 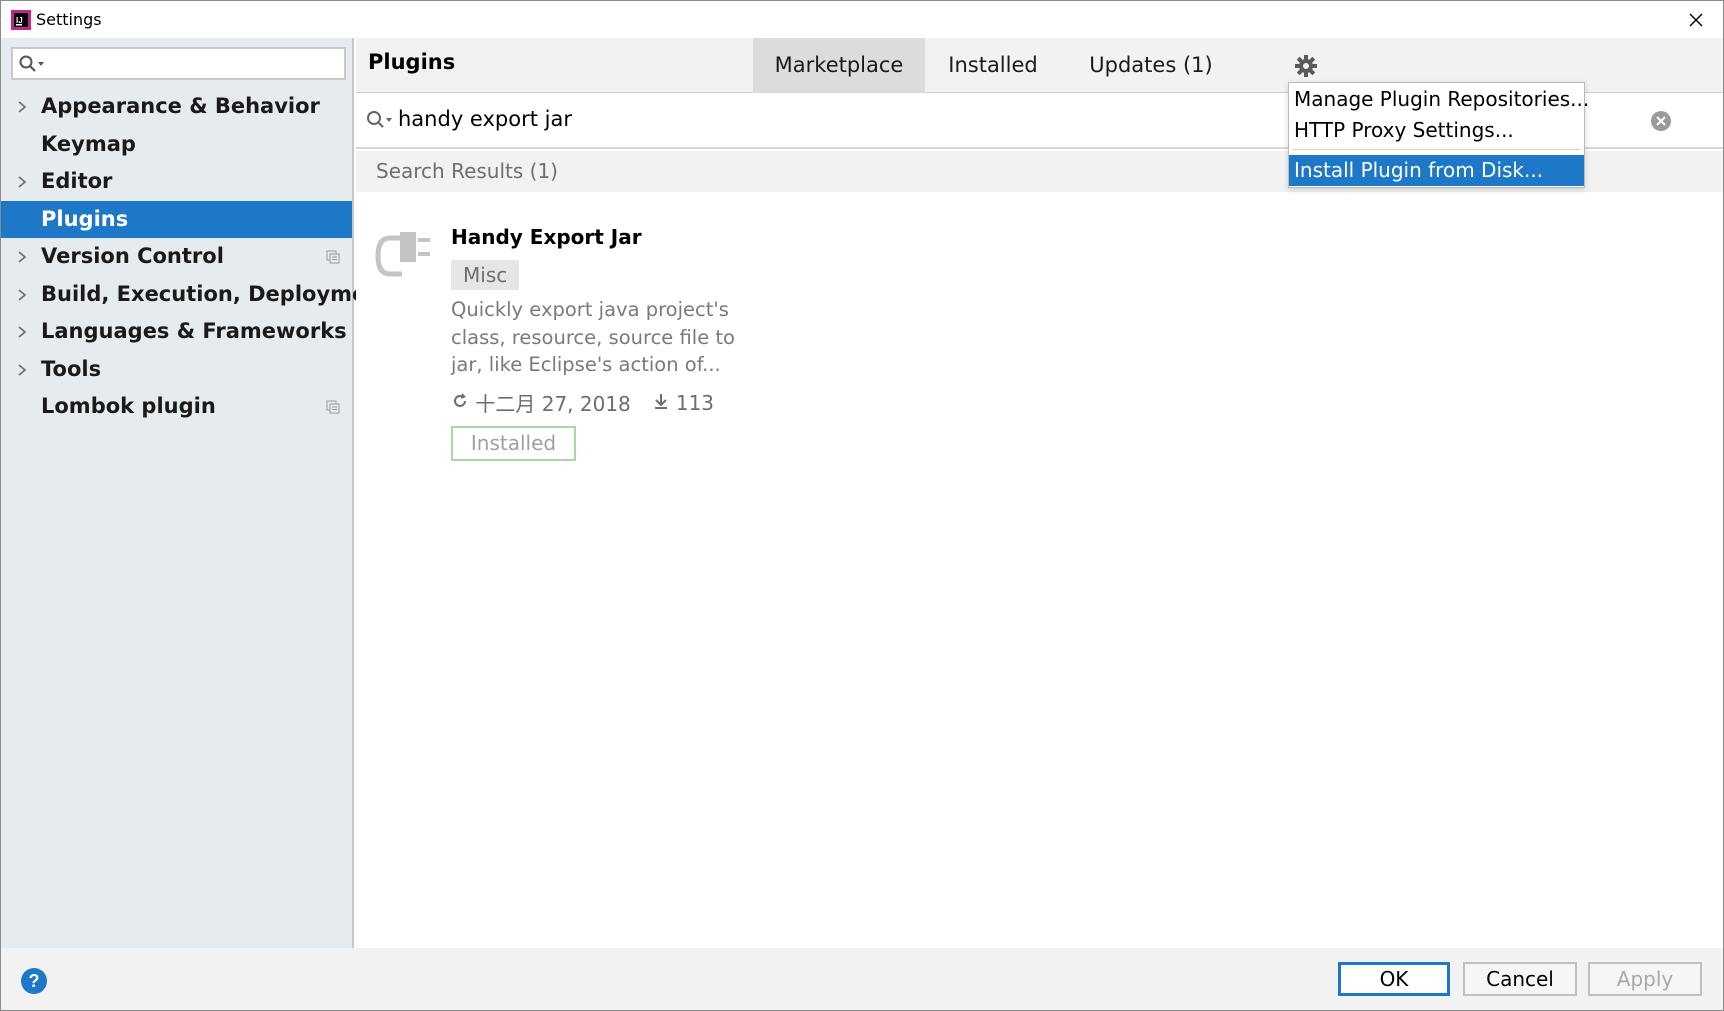 I want to click on apply-button: Apply, so click(x=1645, y=979).